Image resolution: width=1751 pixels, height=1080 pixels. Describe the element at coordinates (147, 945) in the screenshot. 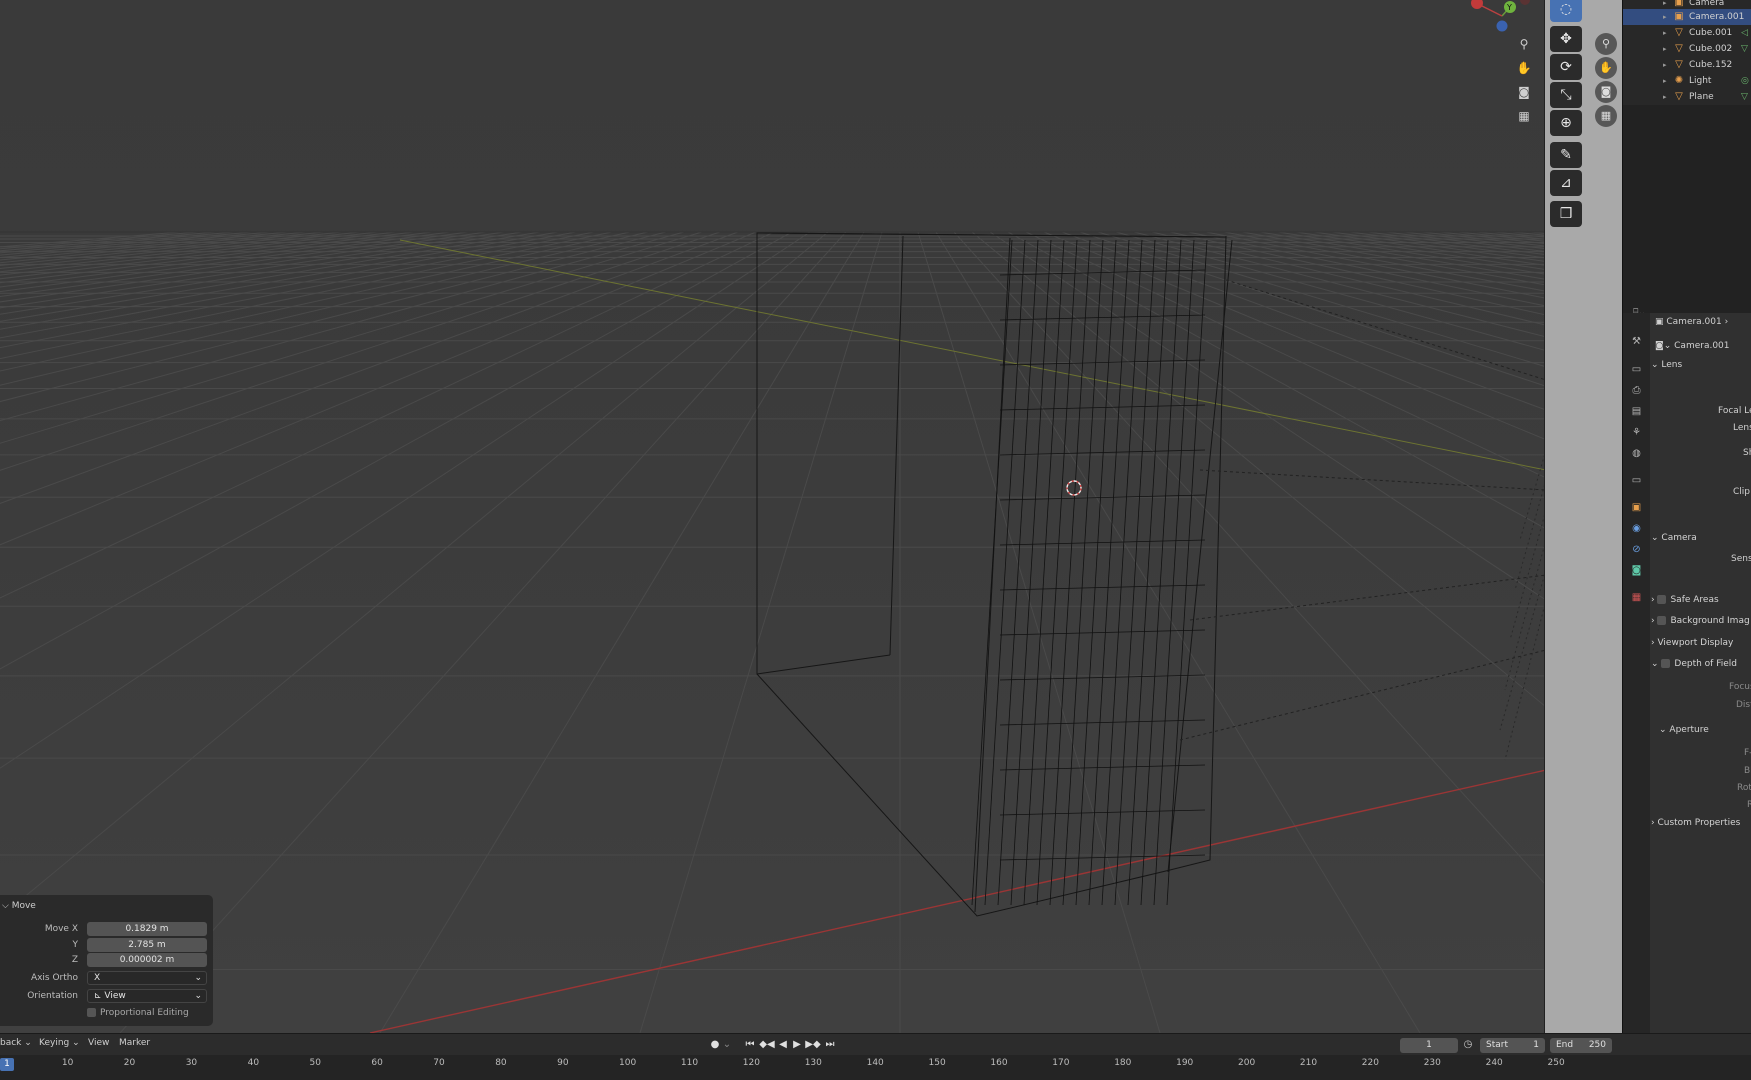

I see `move-y-field: 2.785 m` at that location.